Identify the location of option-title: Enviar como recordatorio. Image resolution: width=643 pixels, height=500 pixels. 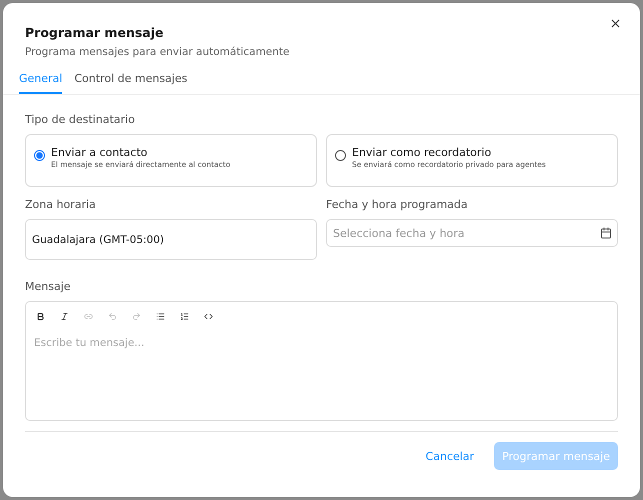
(422, 152).